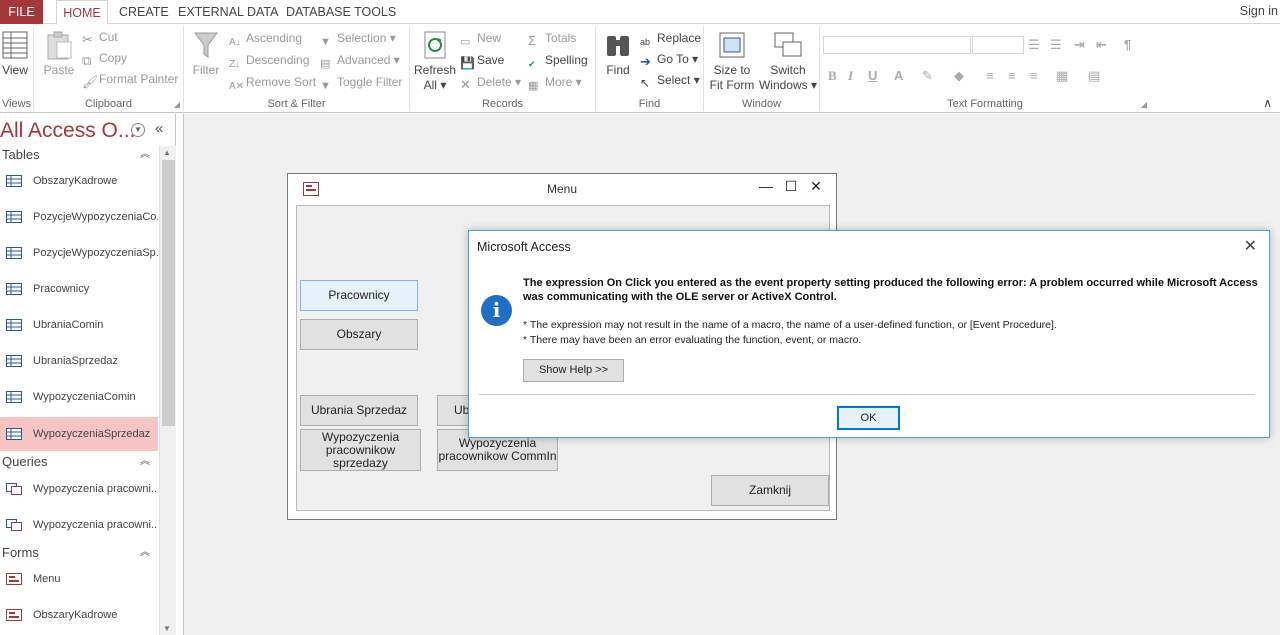 This screenshot has height=635, width=1280. What do you see at coordinates (79, 361) in the screenshot?
I see `nav-item-table: UbraniaSprzedaz` at bounding box center [79, 361].